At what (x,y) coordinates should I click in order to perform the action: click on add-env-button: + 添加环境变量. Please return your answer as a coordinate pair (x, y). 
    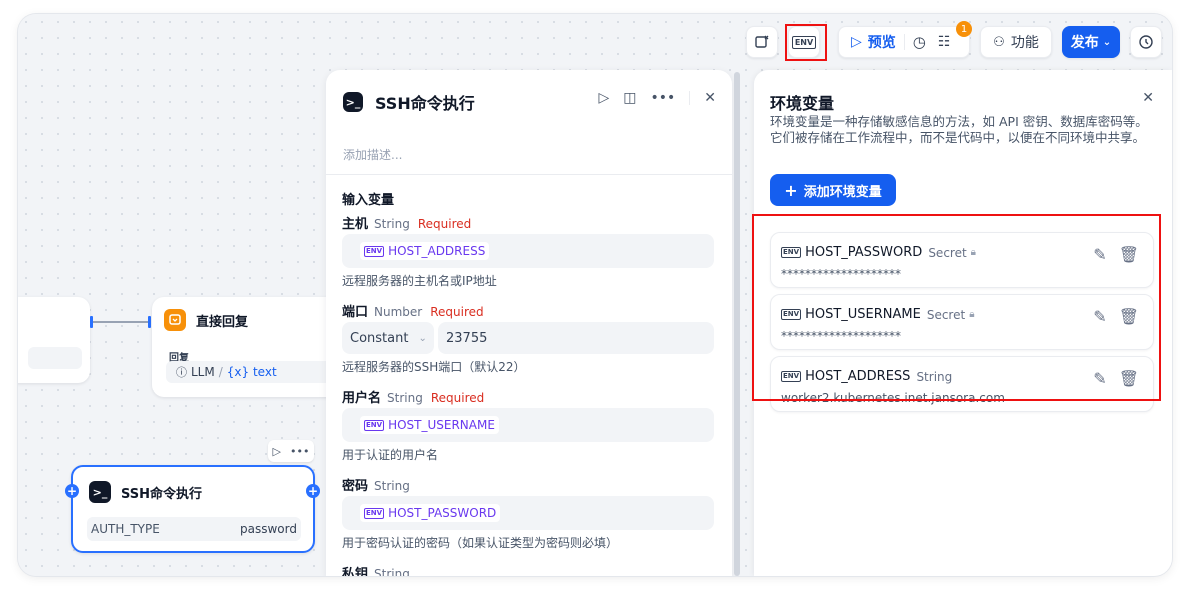
    Looking at the image, I should click on (833, 190).